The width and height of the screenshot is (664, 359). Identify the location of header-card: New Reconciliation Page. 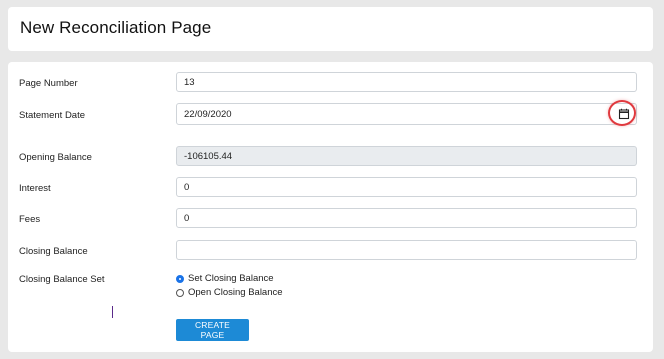
(330, 29).